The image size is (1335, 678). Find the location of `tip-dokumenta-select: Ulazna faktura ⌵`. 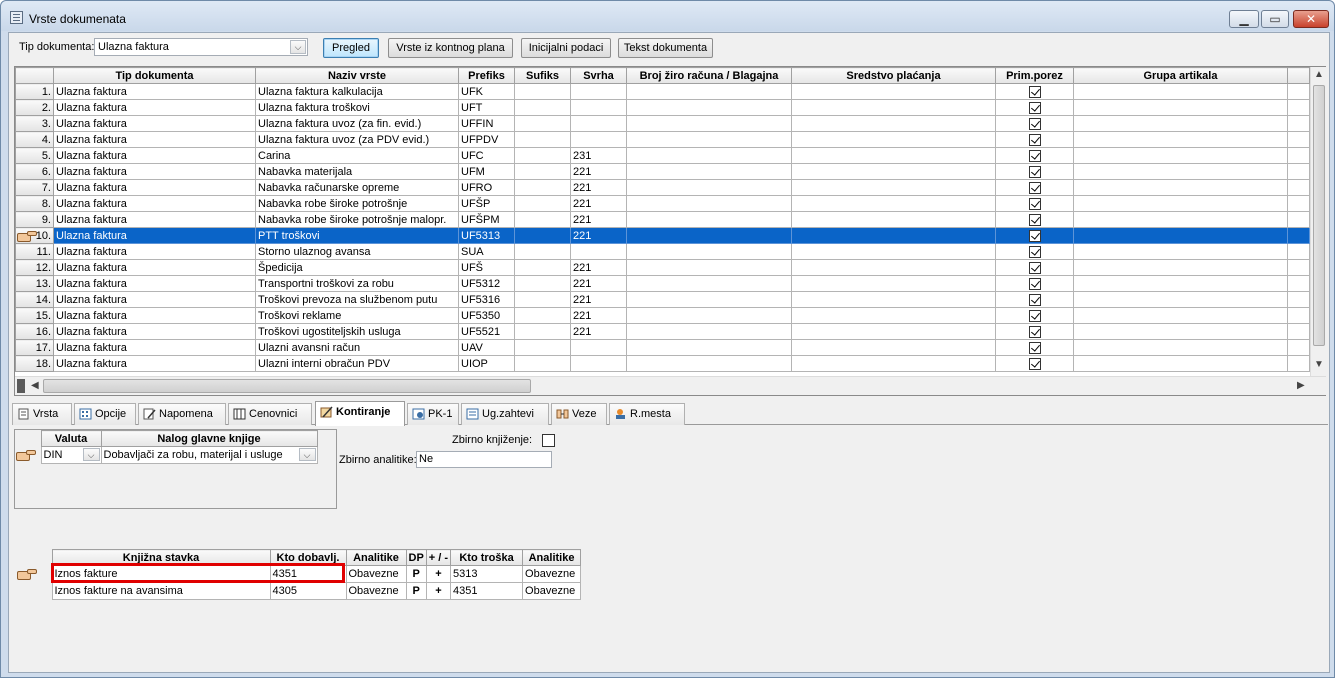

tip-dokumenta-select: Ulazna faktura ⌵ is located at coordinates (201, 47).